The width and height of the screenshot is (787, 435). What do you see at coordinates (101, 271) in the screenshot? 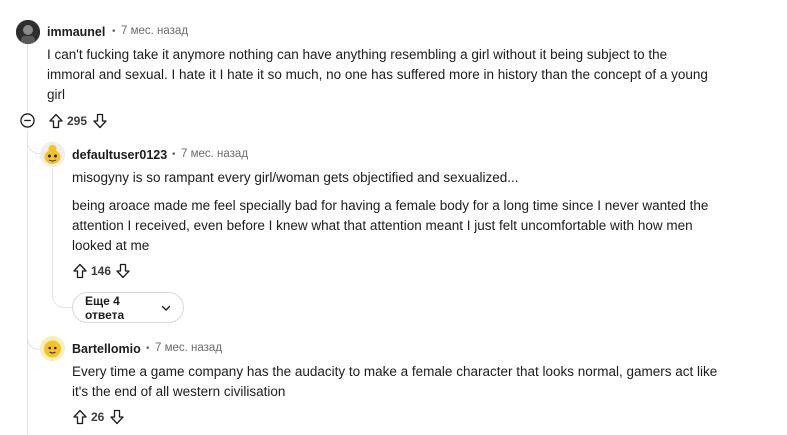
I see `vote-count: 146` at bounding box center [101, 271].